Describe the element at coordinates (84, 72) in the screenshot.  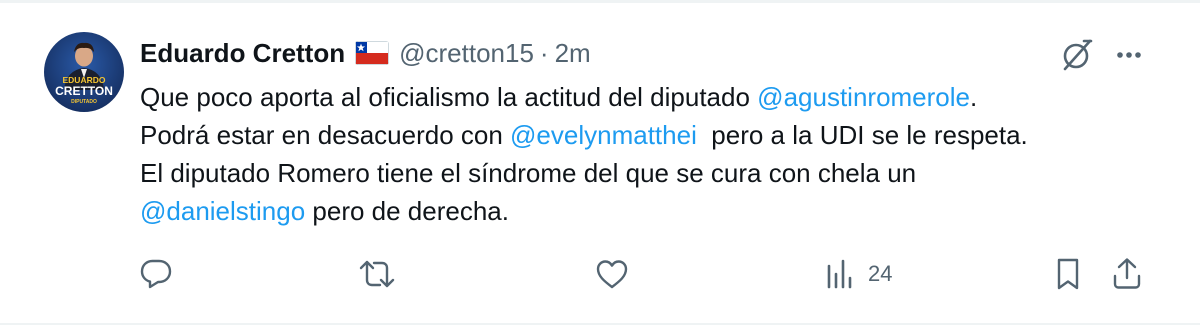
I see `avatar: EDUARDO CRETTON DIPUTADO` at that location.